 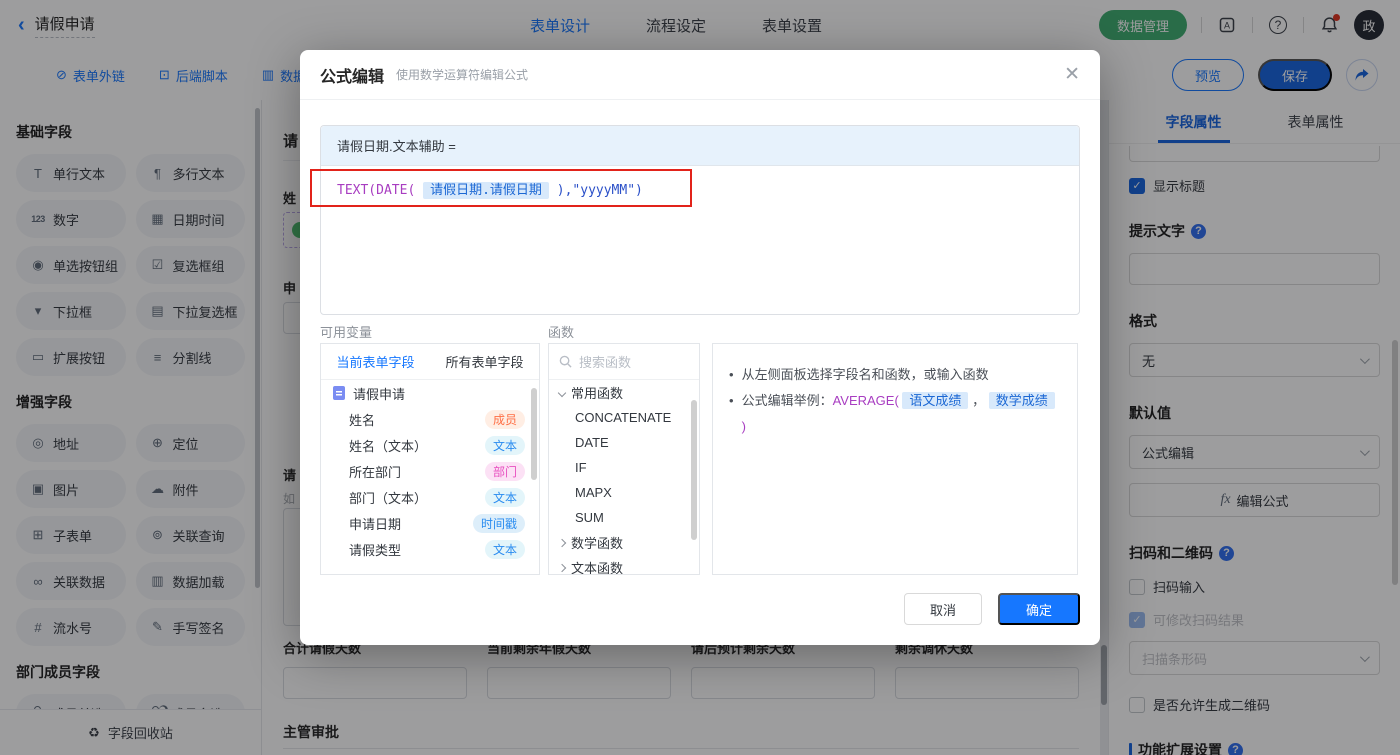 What do you see at coordinates (597, 393) in the screenshot?
I see `function-group-label: 常用函数` at bounding box center [597, 393].